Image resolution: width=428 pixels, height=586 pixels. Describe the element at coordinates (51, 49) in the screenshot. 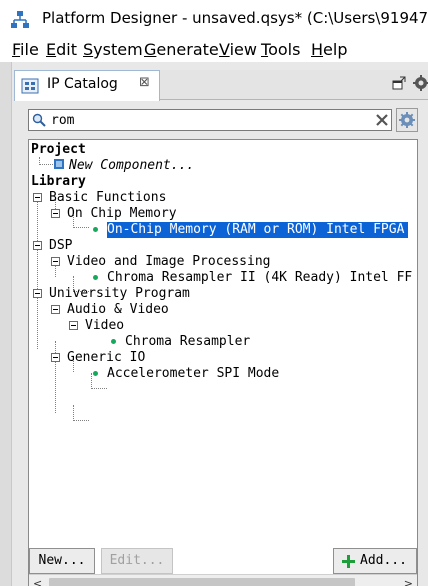

I see `menu-edit-mnemonic: E` at that location.